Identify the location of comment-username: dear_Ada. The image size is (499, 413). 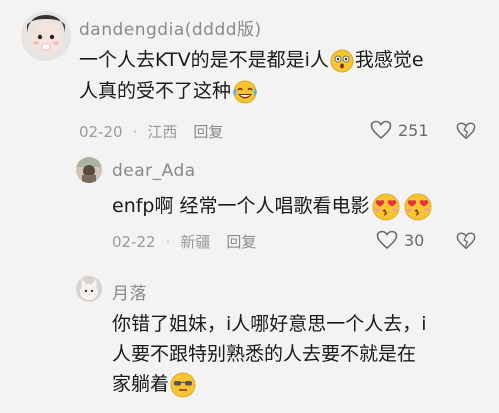
(154, 171).